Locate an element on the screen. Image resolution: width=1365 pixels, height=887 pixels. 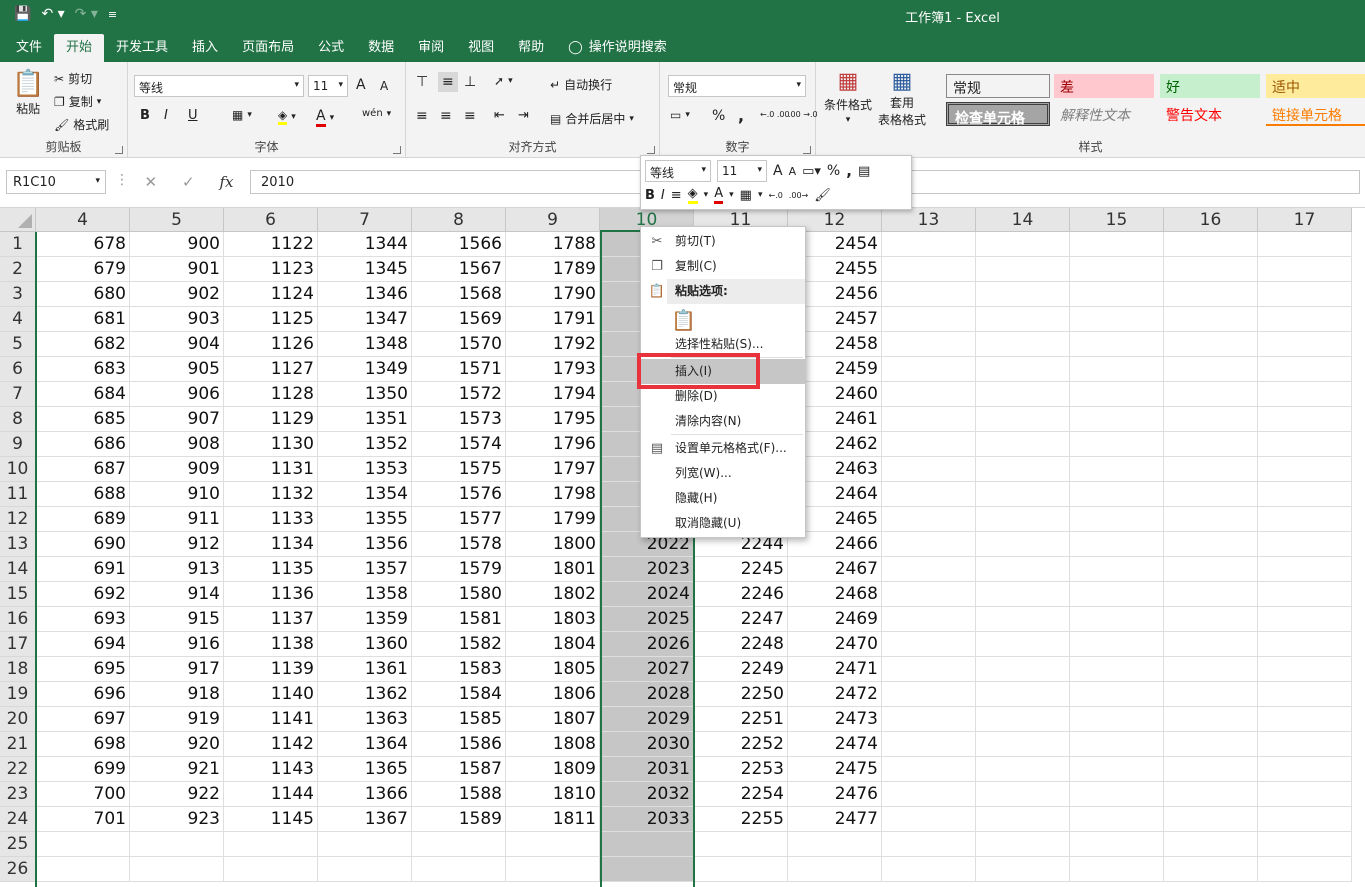
grid-cell: 1796 is located at coordinates (553, 444).